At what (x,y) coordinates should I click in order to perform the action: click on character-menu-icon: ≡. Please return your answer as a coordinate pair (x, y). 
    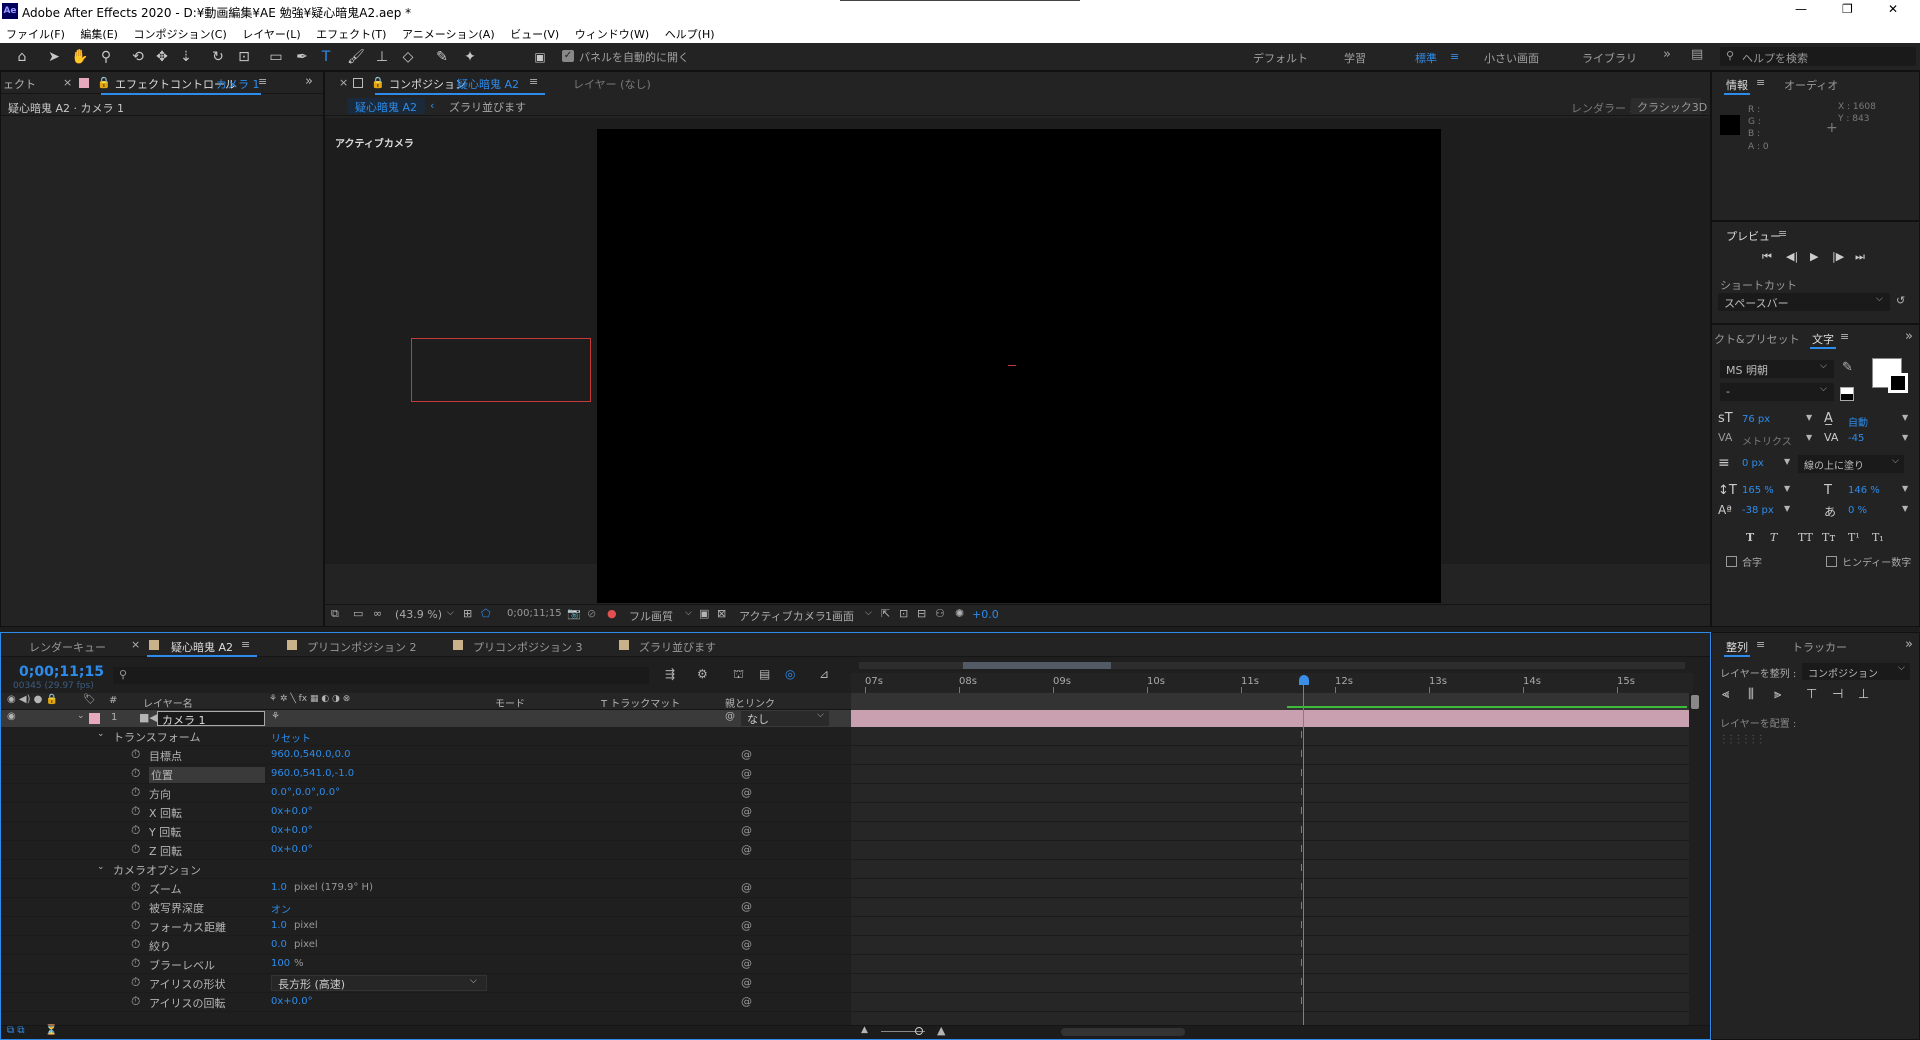
    Looking at the image, I should click on (1844, 336).